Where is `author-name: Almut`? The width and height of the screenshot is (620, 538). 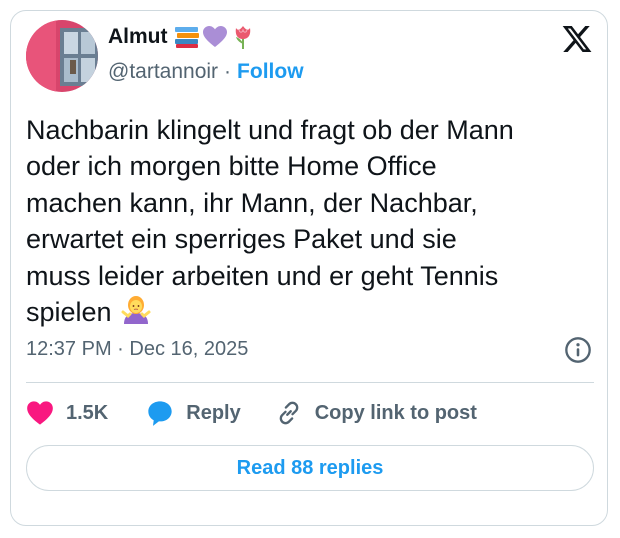 author-name: Almut is located at coordinates (138, 37).